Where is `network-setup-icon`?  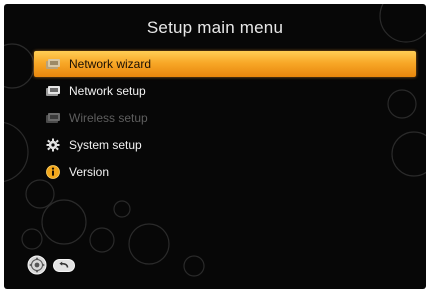
network-setup-icon is located at coordinates (53, 91).